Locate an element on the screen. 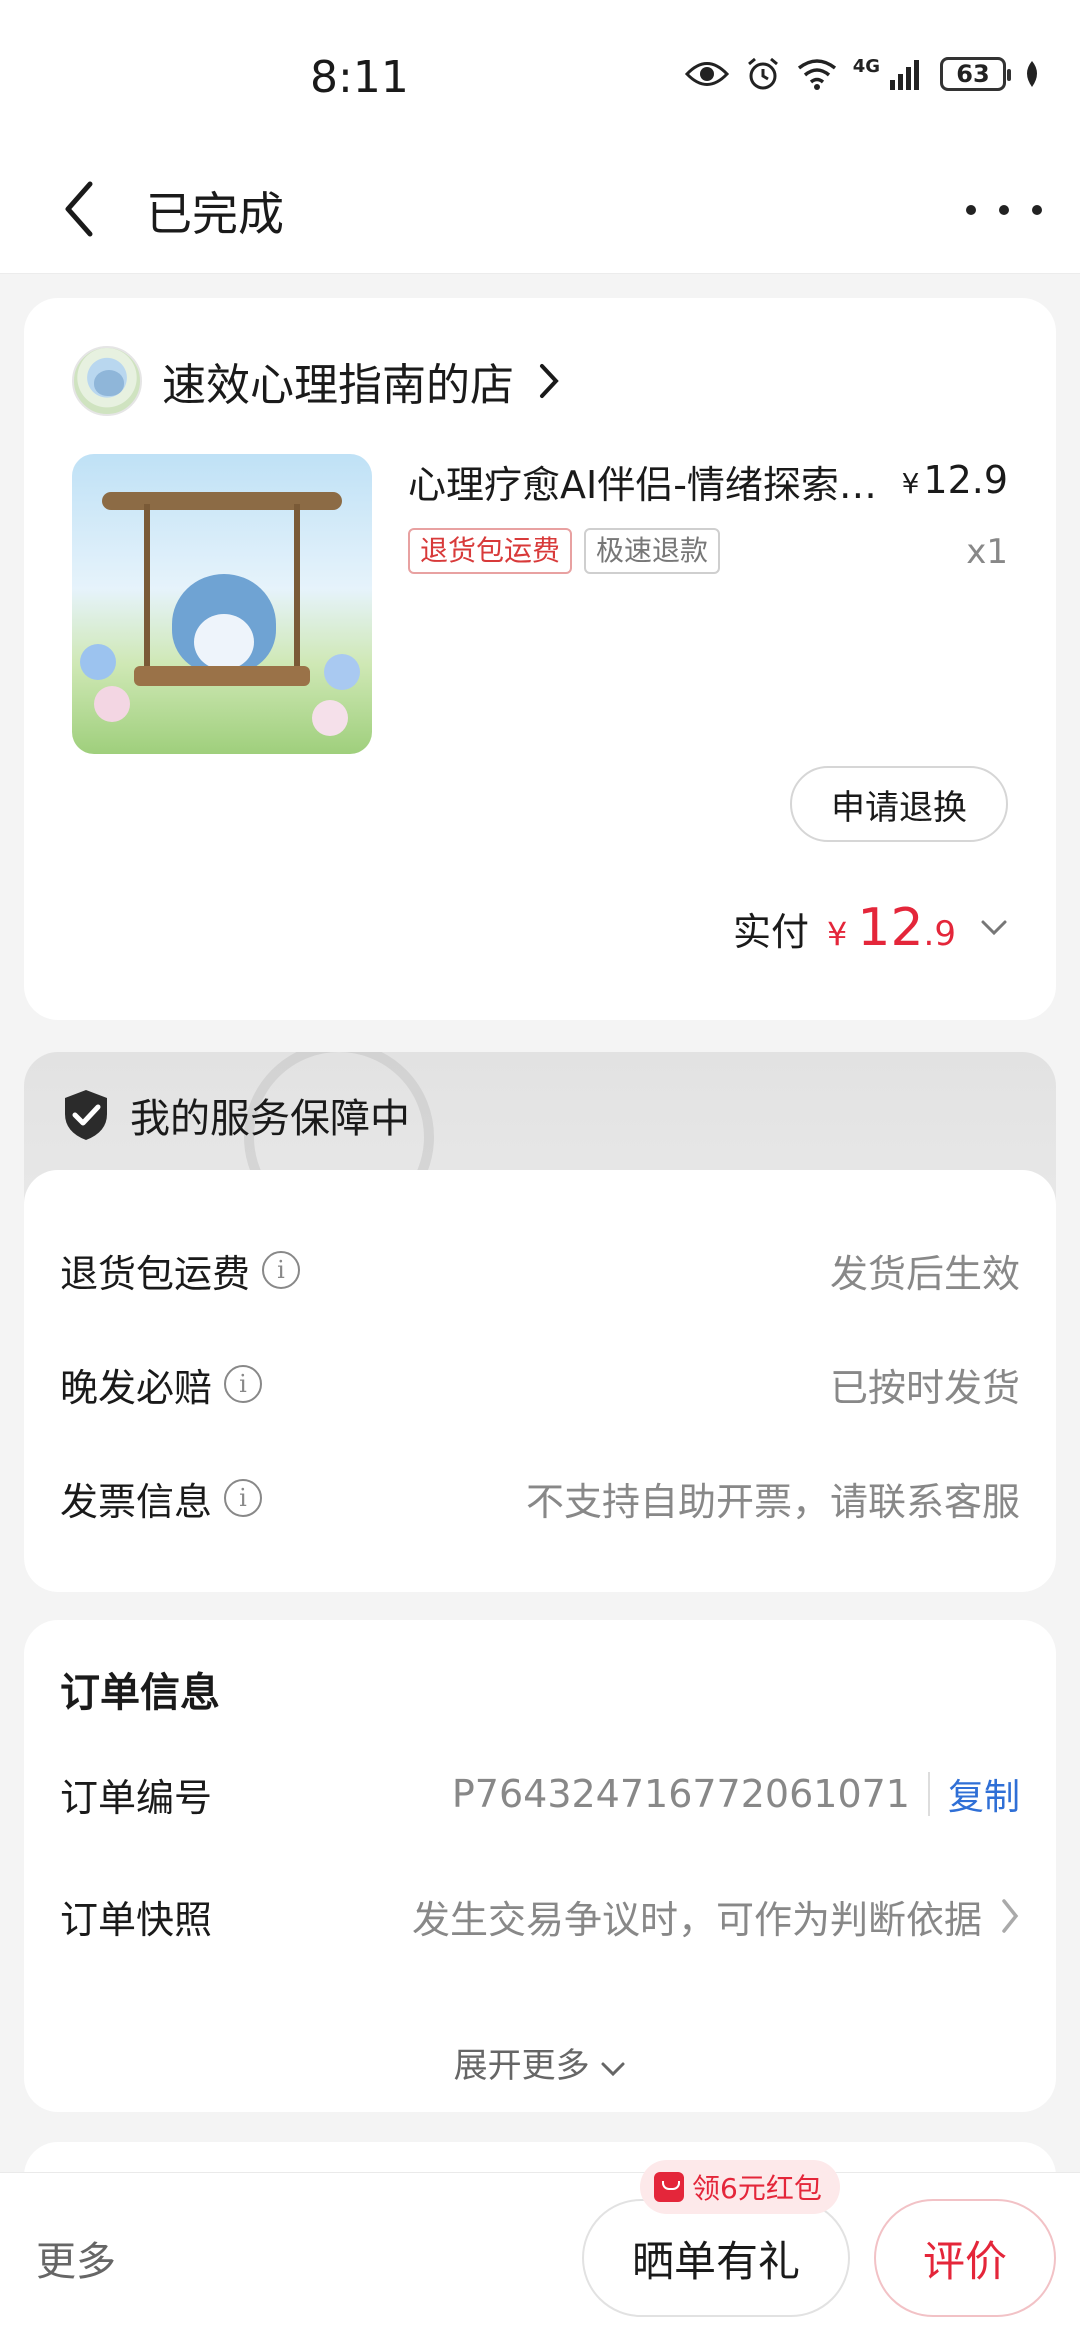  product-quantity: x1 is located at coordinates (987, 552).